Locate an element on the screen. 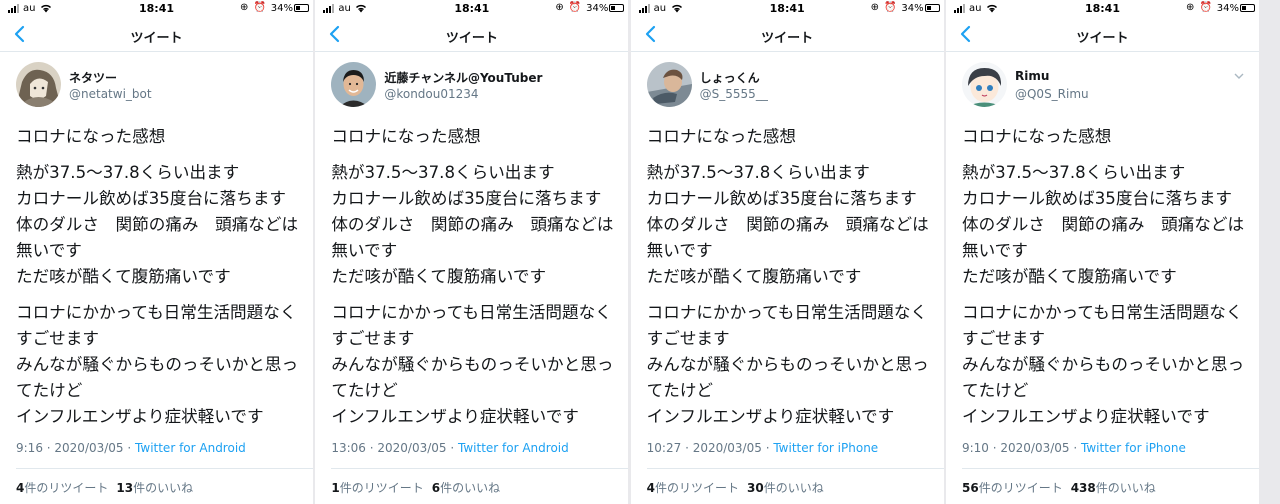 Image resolution: width=1280 pixels, height=504 pixels. tweet-stats: 56件のリツイート 438件のいいね is located at coordinates (1059, 487).